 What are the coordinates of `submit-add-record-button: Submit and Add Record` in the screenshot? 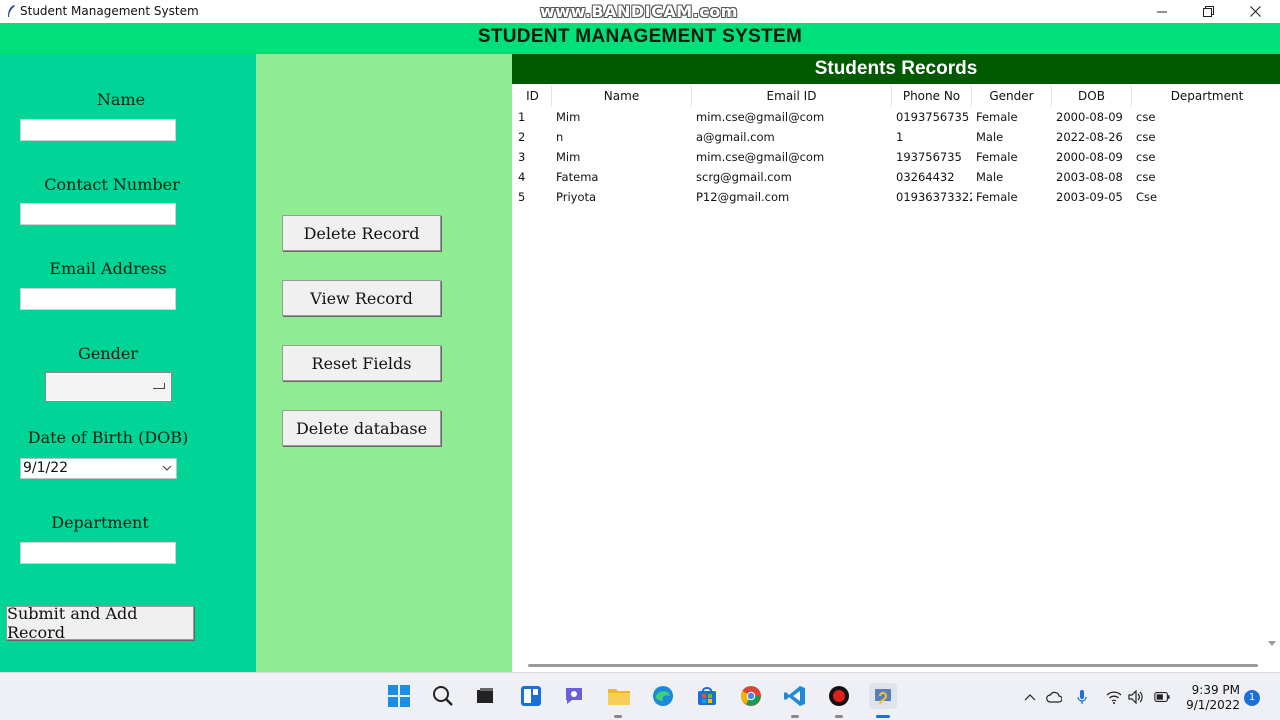 It's located at (100, 623).